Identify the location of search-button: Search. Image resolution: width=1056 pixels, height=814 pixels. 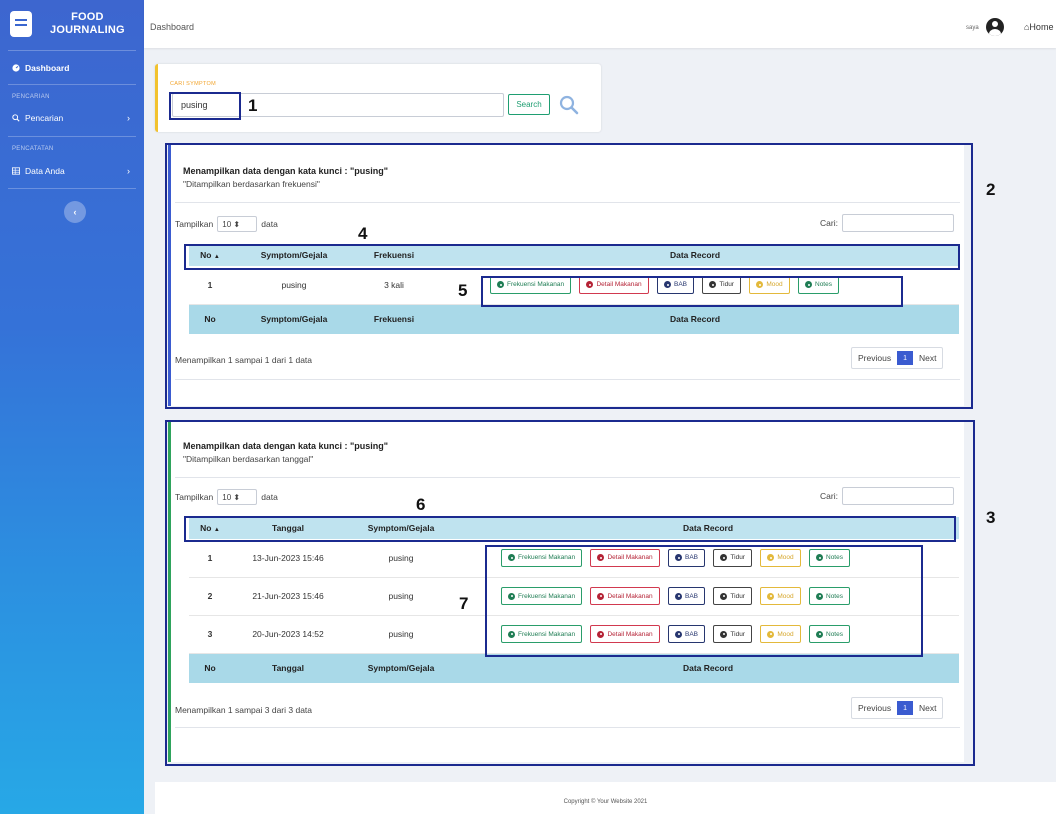
(529, 104).